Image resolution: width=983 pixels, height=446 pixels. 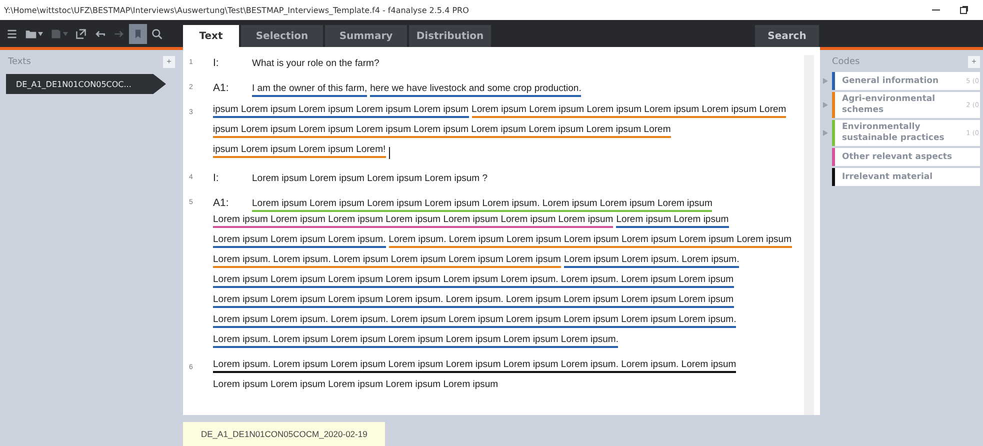 I want to click on search-icon, so click(x=157, y=34).